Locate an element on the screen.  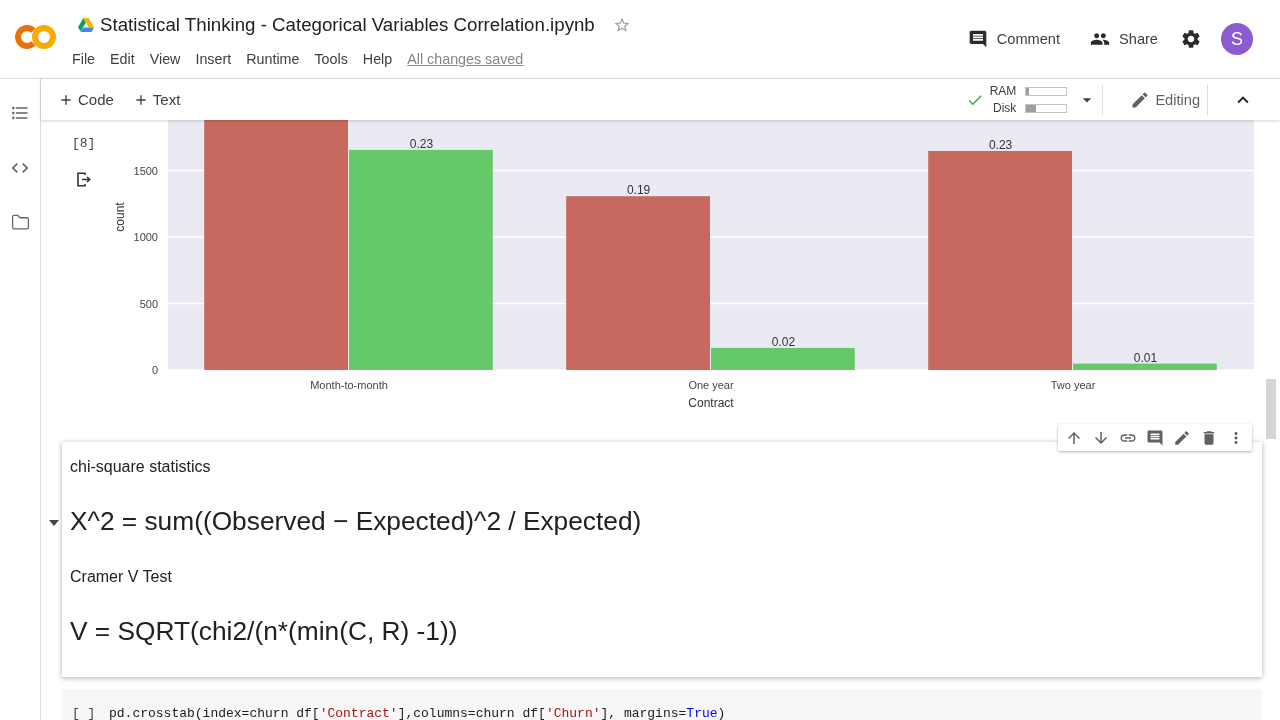
share-button: Share is located at coordinates (1124, 39).